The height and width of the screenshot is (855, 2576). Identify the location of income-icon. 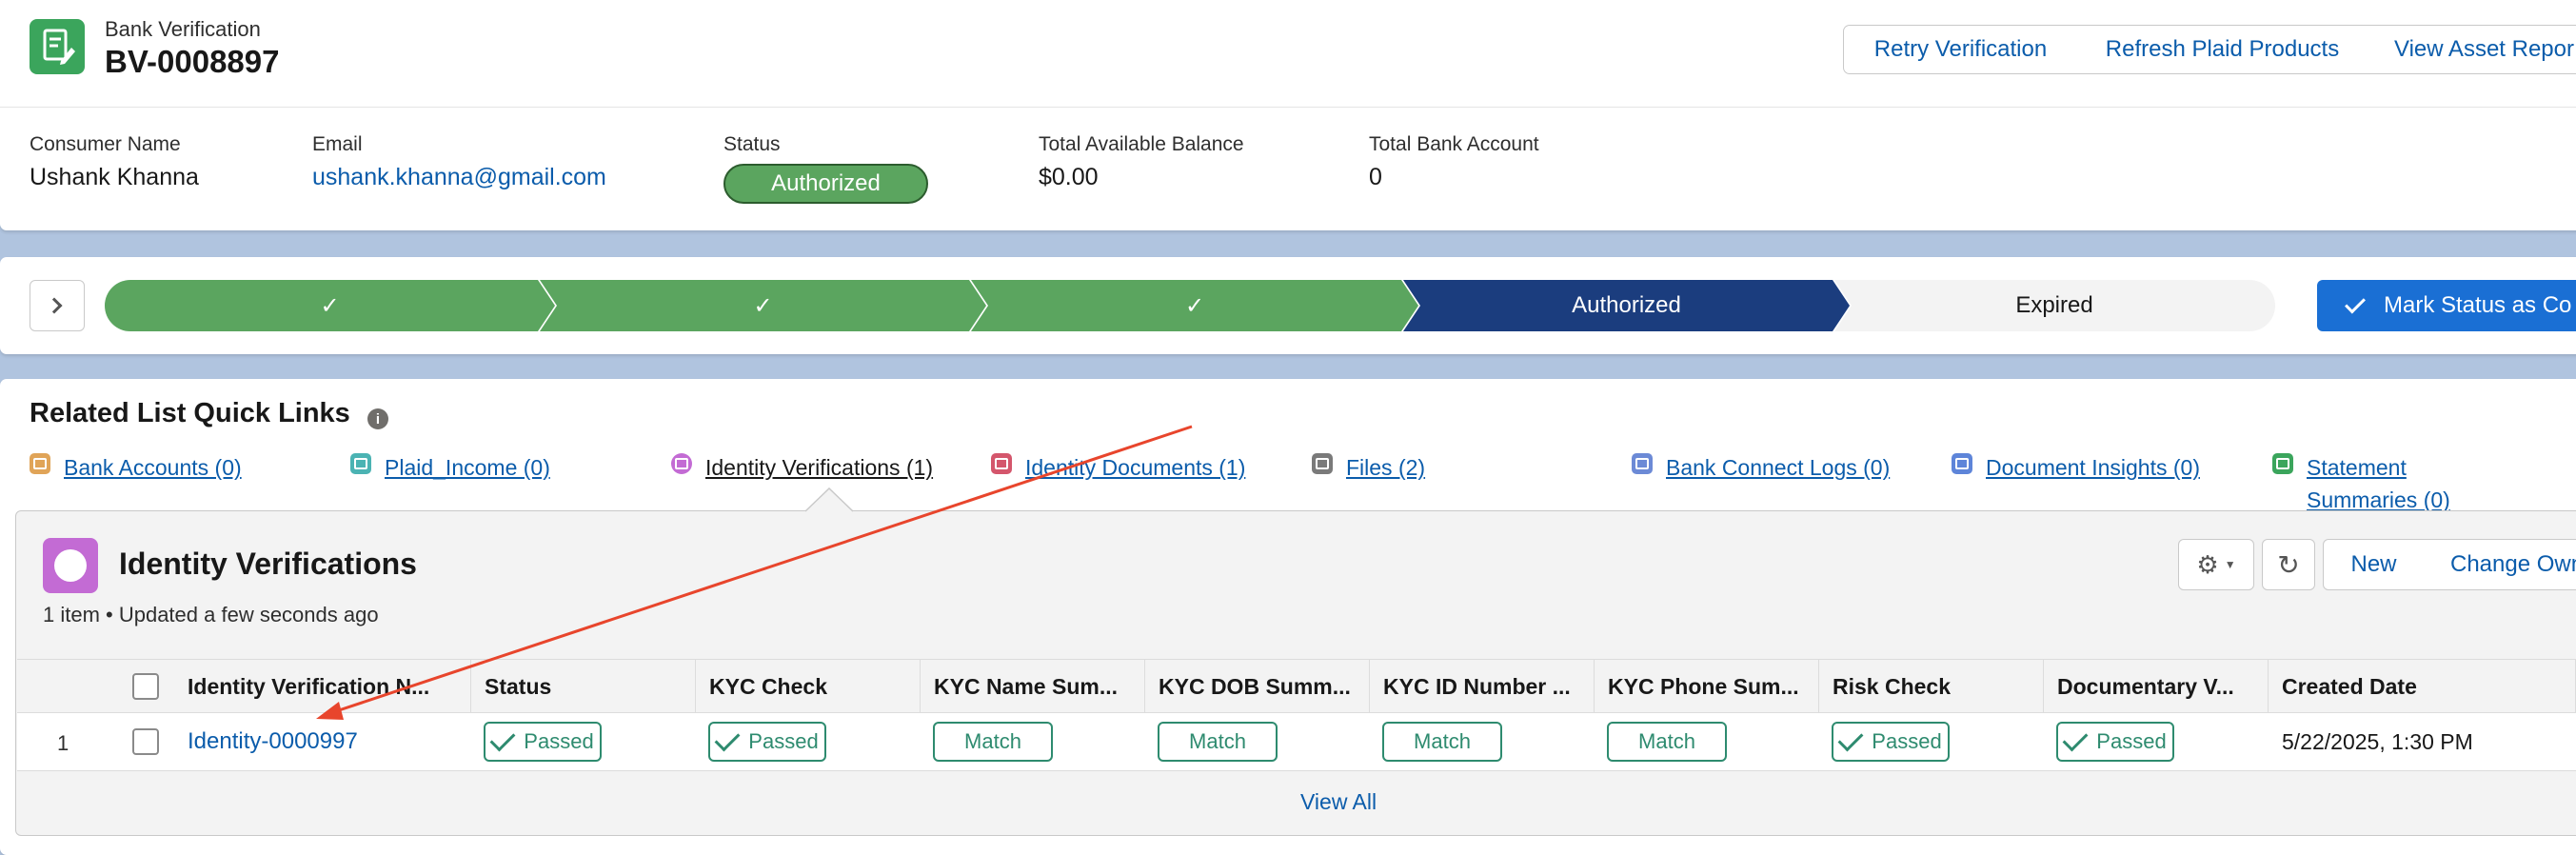
(360, 463).